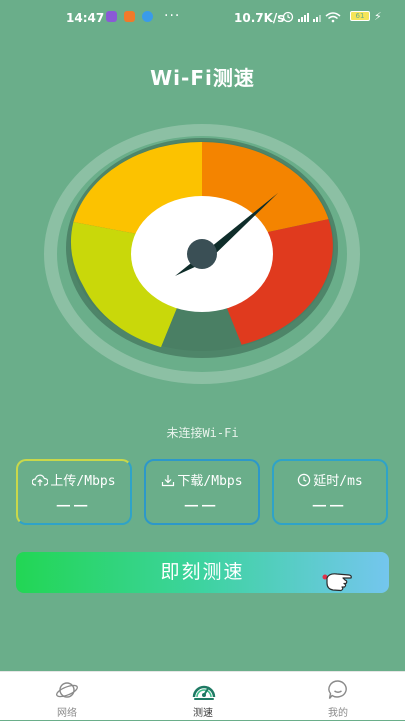 This screenshot has width=405, height=721. What do you see at coordinates (172, 16) in the screenshot?
I see `more-notifications-icon: ···` at bounding box center [172, 16].